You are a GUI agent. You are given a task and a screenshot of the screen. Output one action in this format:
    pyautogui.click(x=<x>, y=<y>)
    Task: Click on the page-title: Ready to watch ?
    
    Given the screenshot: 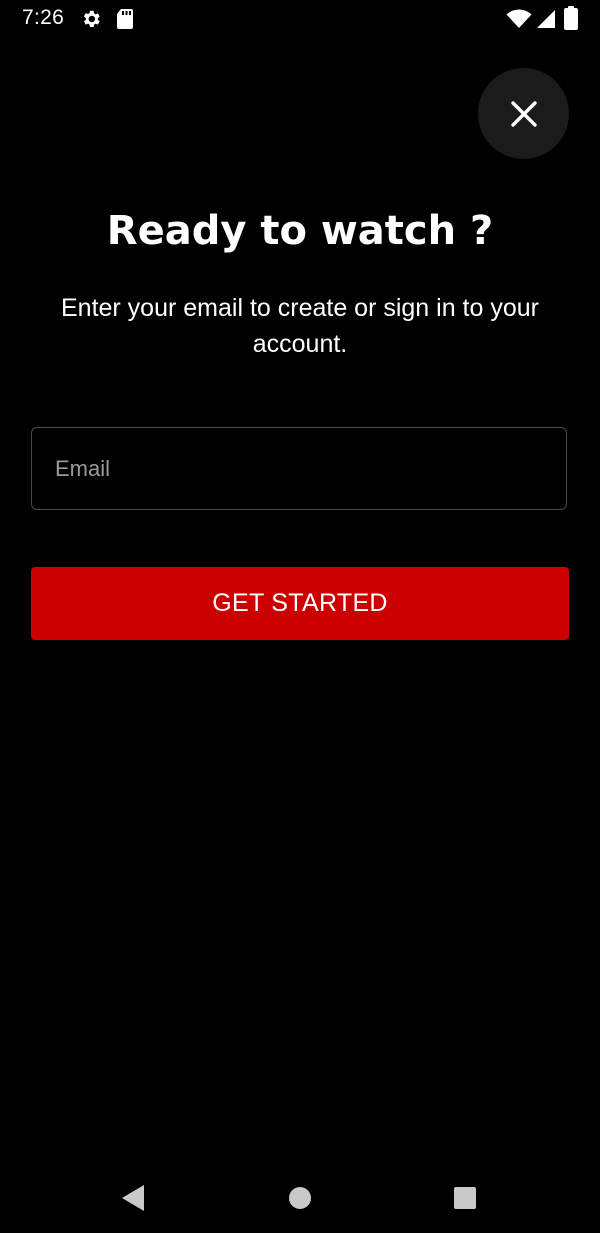 What is the action you would take?
    pyautogui.click(x=300, y=231)
    